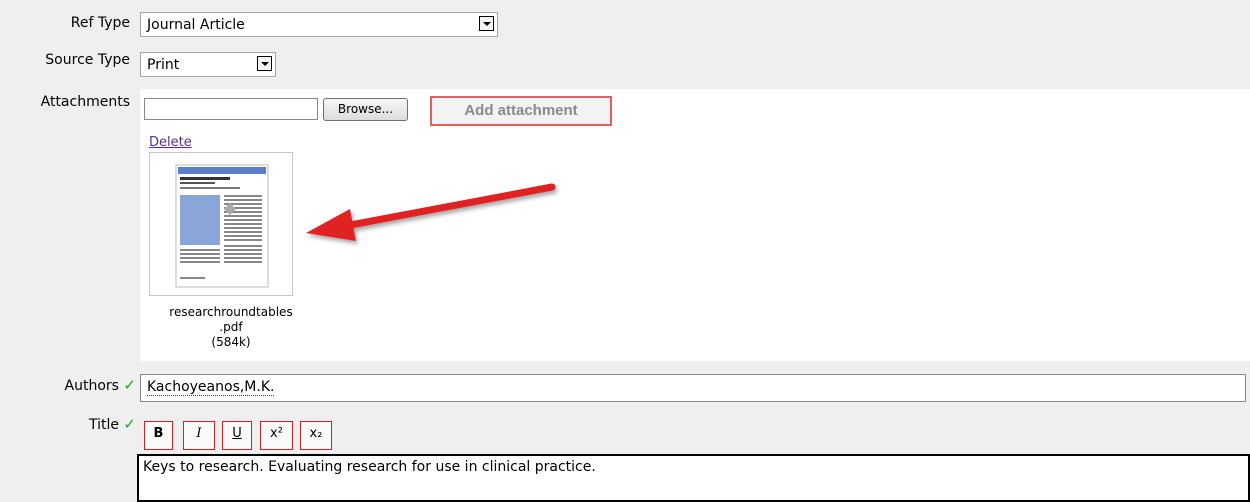  Describe the element at coordinates (693, 388) in the screenshot. I see `authors-input: Kachoyeanos,M.K.` at that location.